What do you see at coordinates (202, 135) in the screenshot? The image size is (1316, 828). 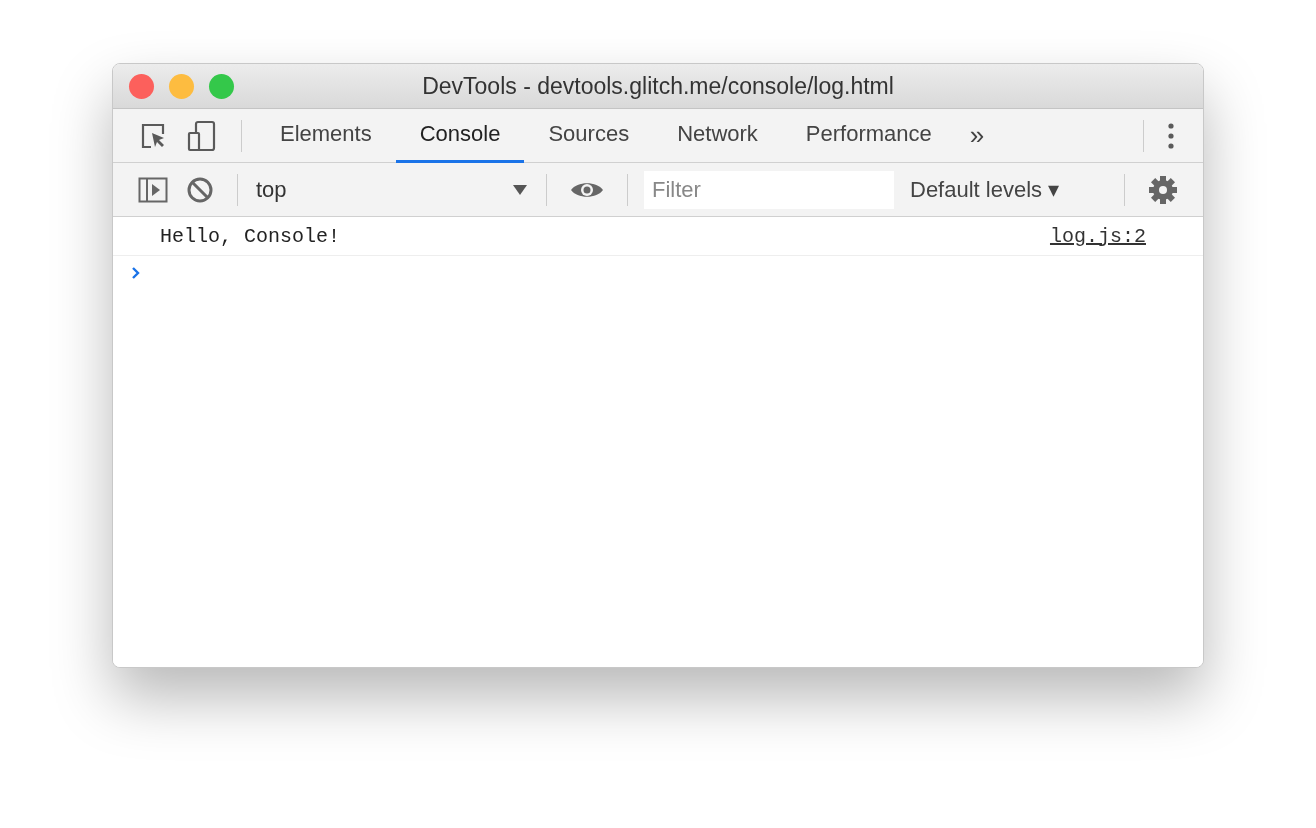 I see `device-icon` at bounding box center [202, 135].